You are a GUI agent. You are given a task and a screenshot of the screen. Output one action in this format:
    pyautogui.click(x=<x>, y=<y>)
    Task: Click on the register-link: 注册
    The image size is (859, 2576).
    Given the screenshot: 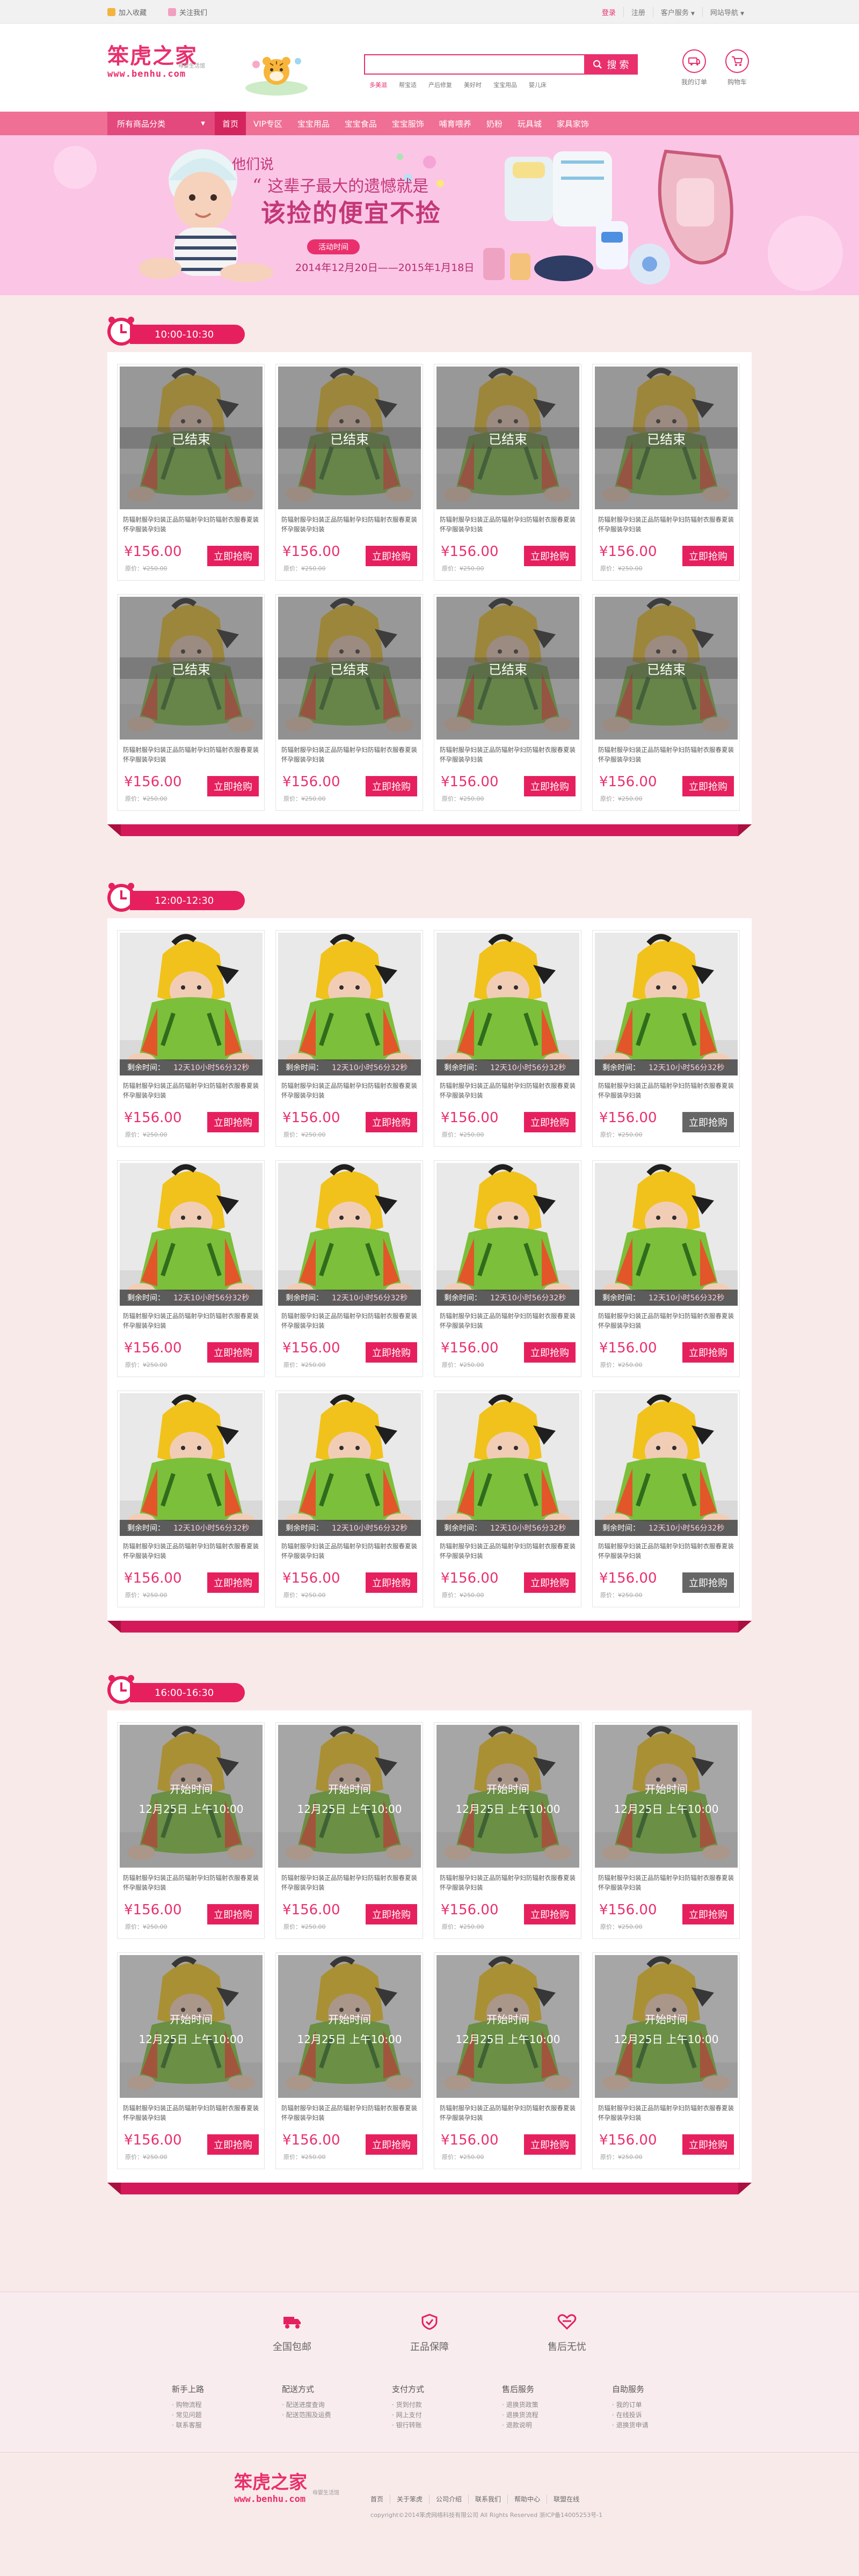 What is the action you would take?
    pyautogui.click(x=638, y=11)
    